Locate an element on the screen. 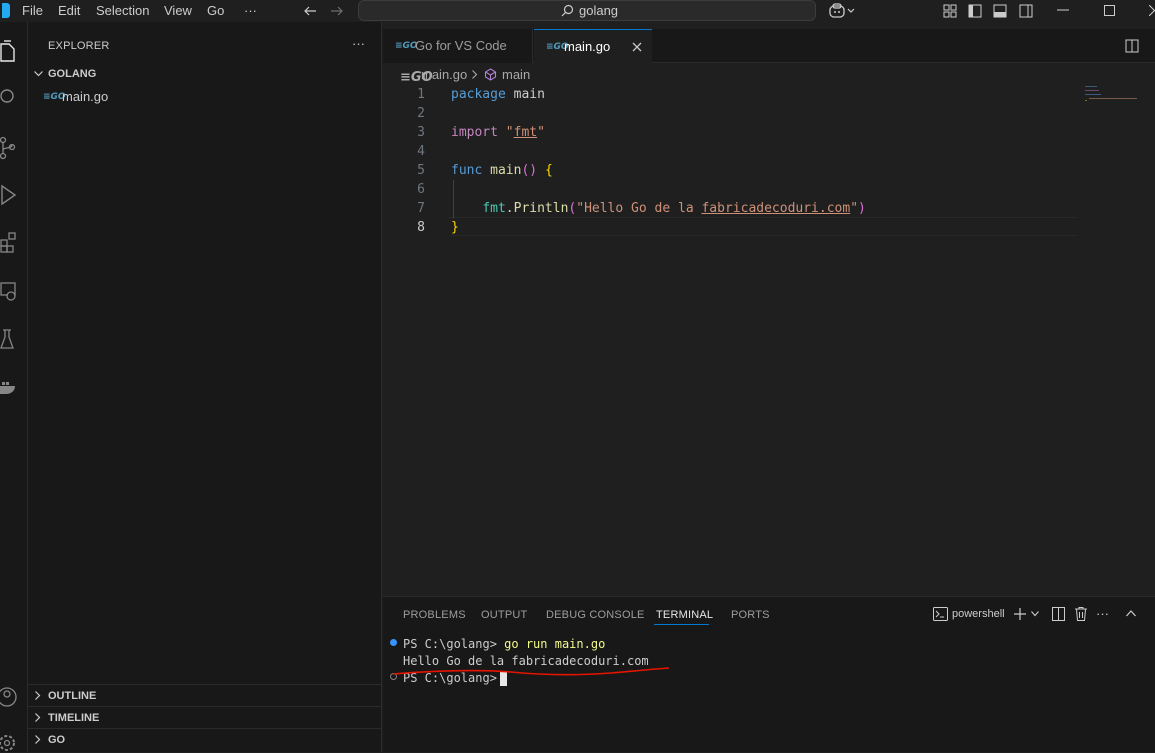  forward-arrow-icon is located at coordinates (337, 11).